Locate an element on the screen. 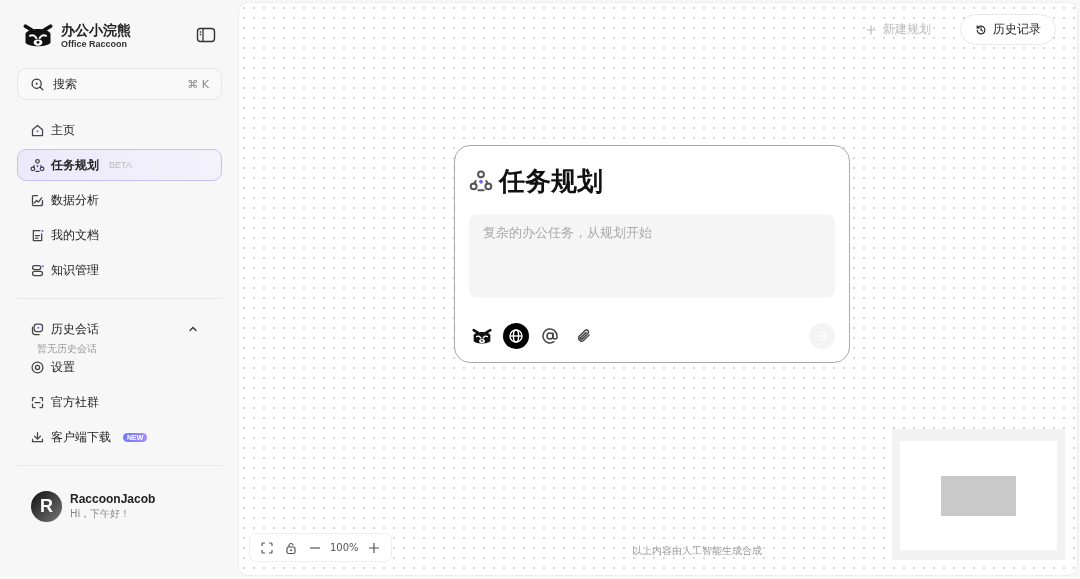  sidebar-icon is located at coordinates (206, 35).